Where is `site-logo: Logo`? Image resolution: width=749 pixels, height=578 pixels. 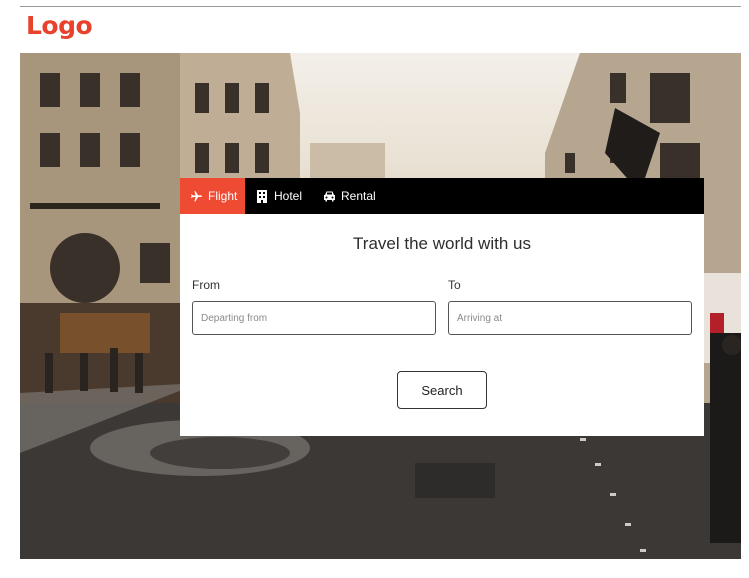
site-logo: Logo is located at coordinates (59, 25).